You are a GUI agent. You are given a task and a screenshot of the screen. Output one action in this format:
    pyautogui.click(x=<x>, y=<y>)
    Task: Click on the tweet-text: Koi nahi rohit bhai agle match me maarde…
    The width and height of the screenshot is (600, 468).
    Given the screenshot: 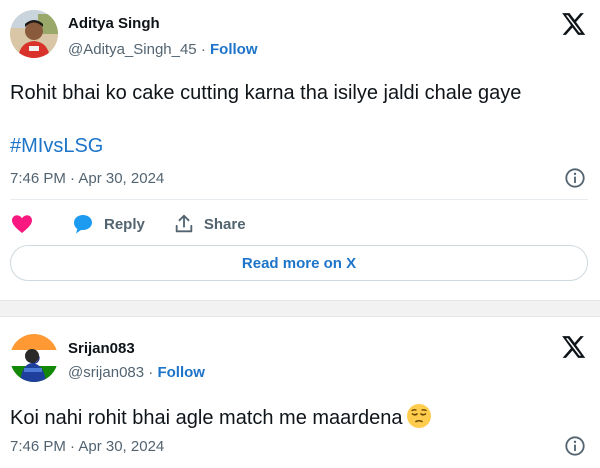 What is the action you would take?
    pyautogui.click(x=206, y=418)
    